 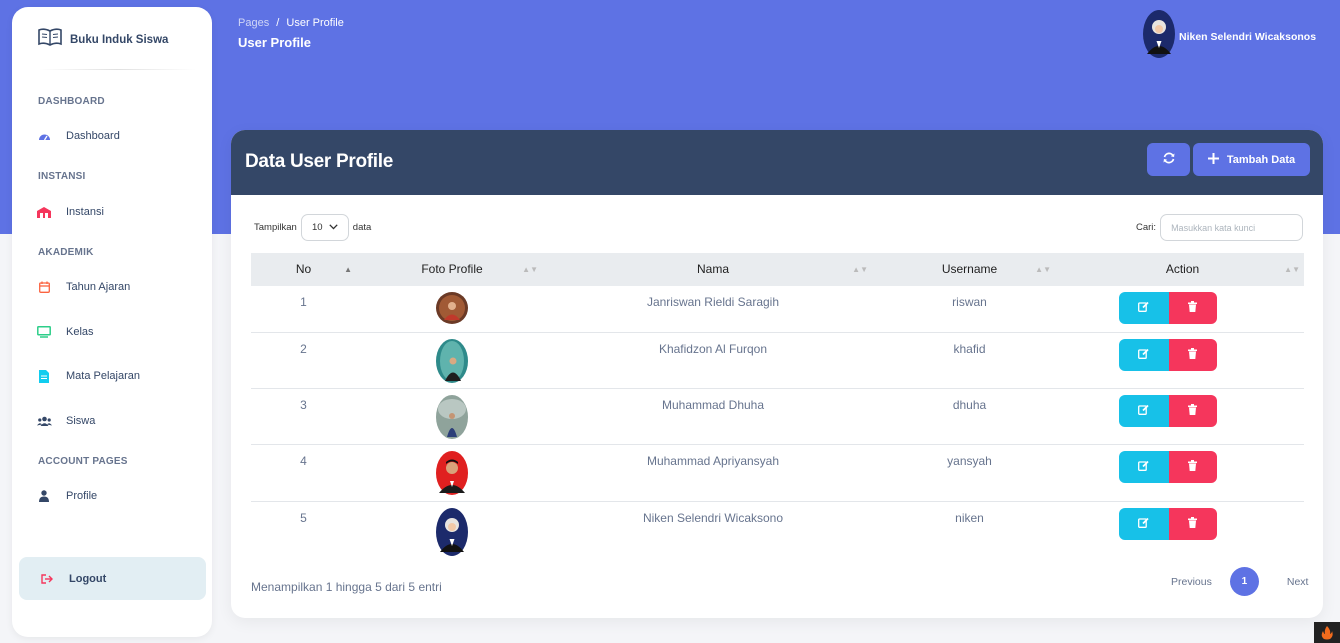 What do you see at coordinates (1248, 36) in the screenshot?
I see `user-name: Niken Selendri Wicaksonos` at bounding box center [1248, 36].